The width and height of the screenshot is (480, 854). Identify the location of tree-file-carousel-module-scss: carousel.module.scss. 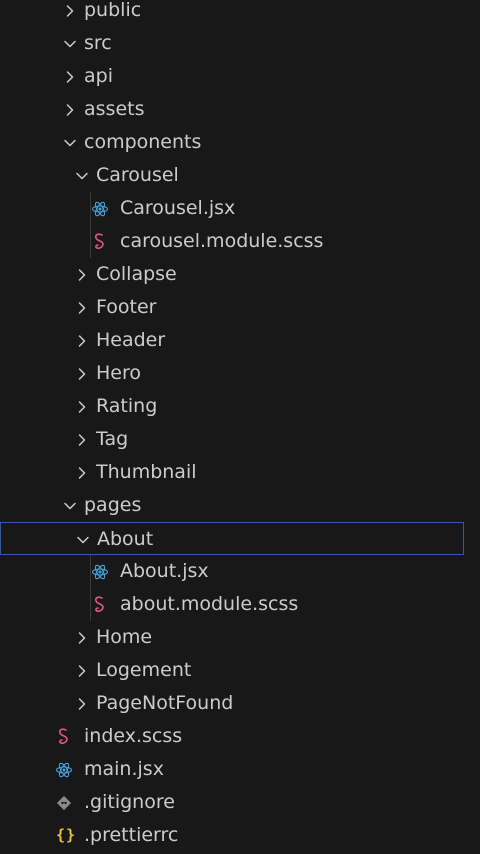
(240, 241).